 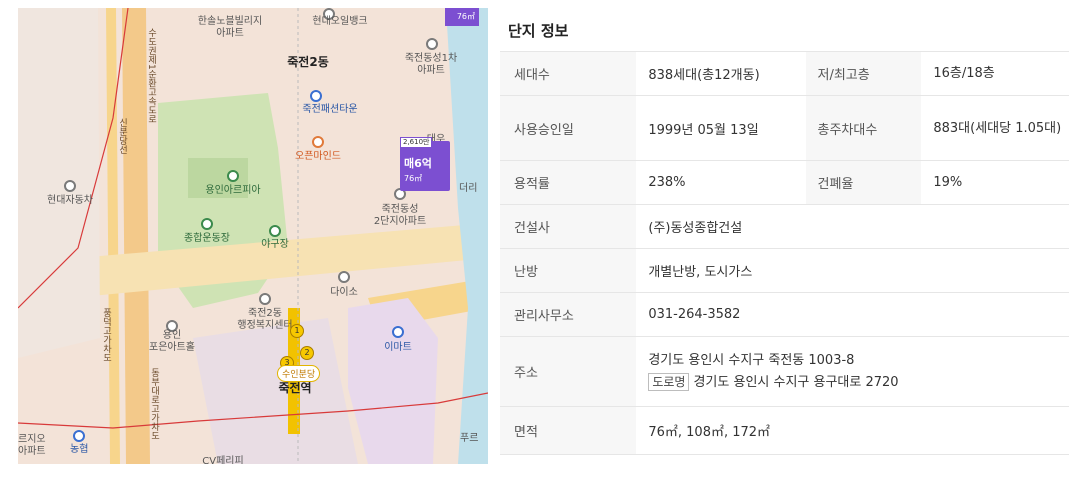 I want to click on table-row: 관리사무소 031-264-3582, so click(x=784, y=314).